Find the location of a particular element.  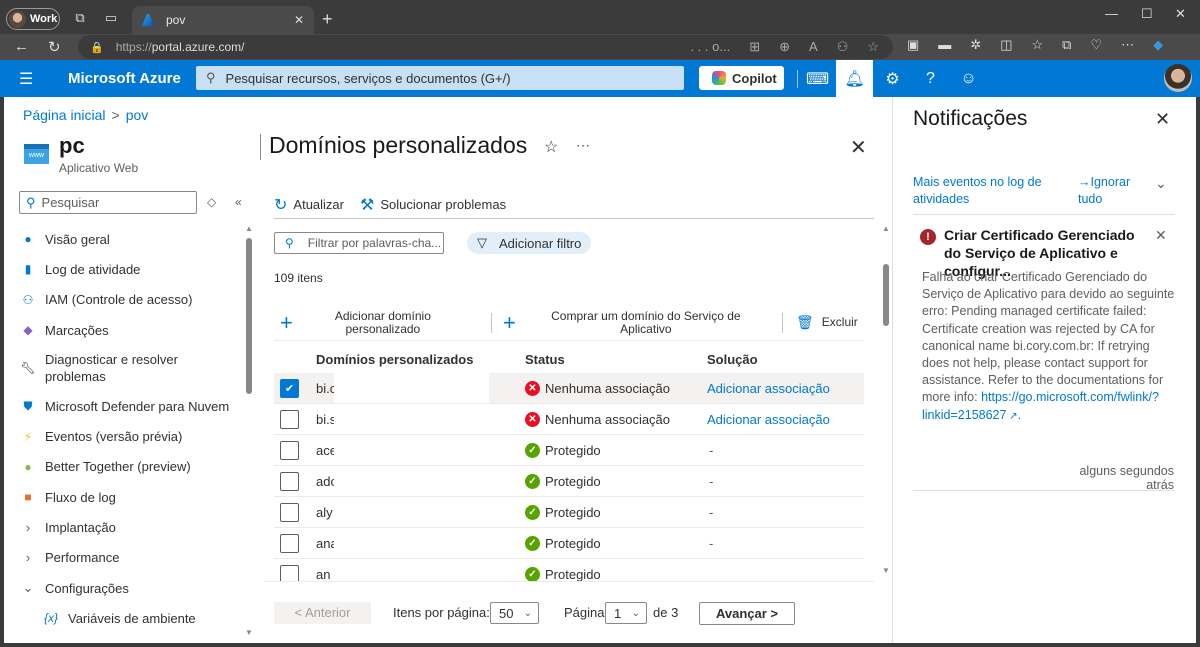

sidebar-item-diagnose: 🔧︎ Diagnosticar e resolver problemas is located at coordinates (131, 368).